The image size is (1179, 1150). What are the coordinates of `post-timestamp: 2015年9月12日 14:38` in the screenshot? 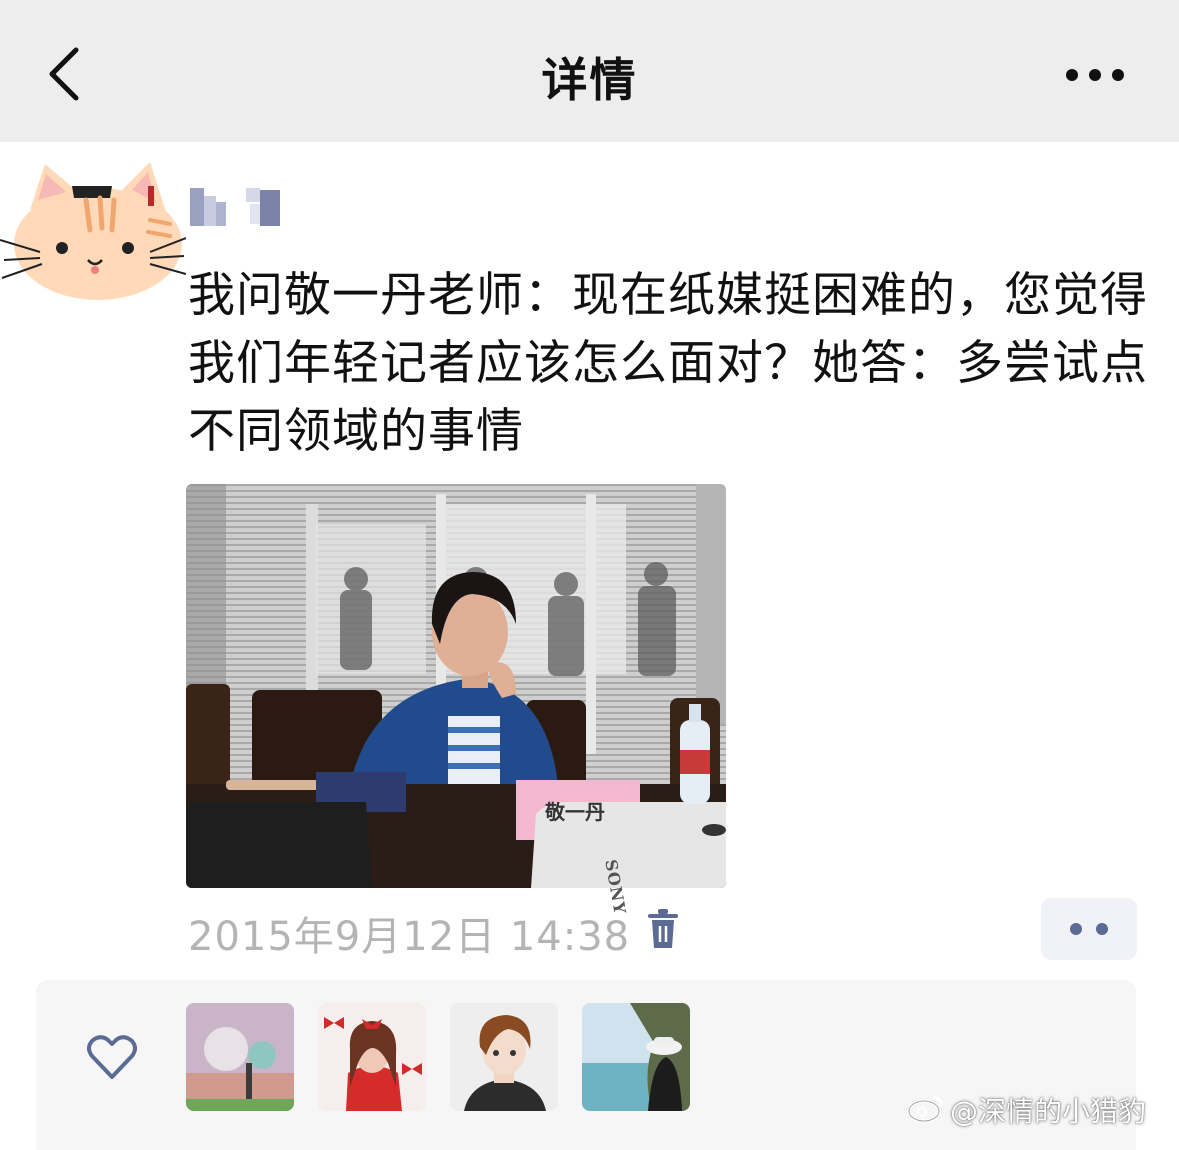 It's located at (409, 937).